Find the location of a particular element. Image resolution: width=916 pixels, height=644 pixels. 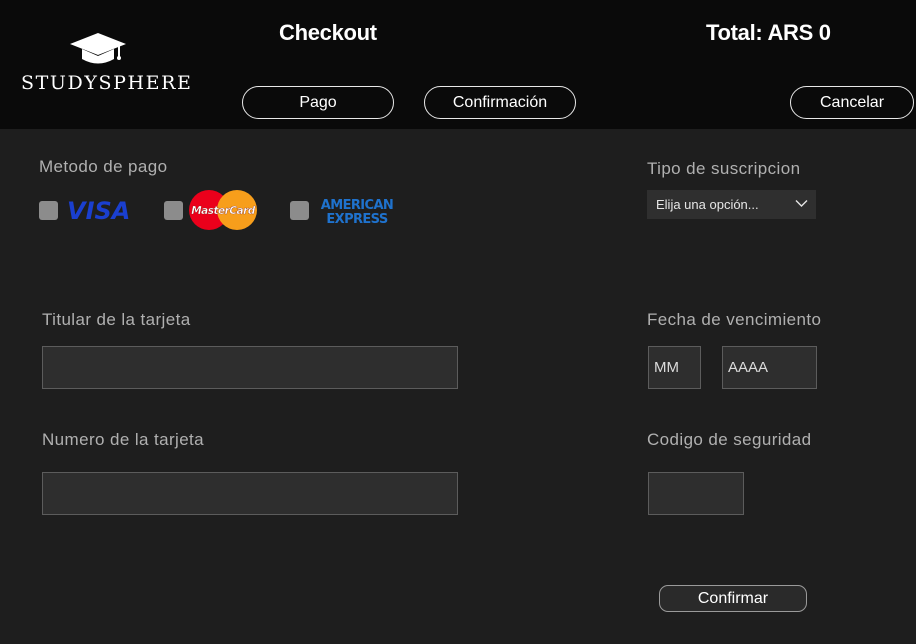

mastercard-logo-icon: MasterCard is located at coordinates (223, 210).